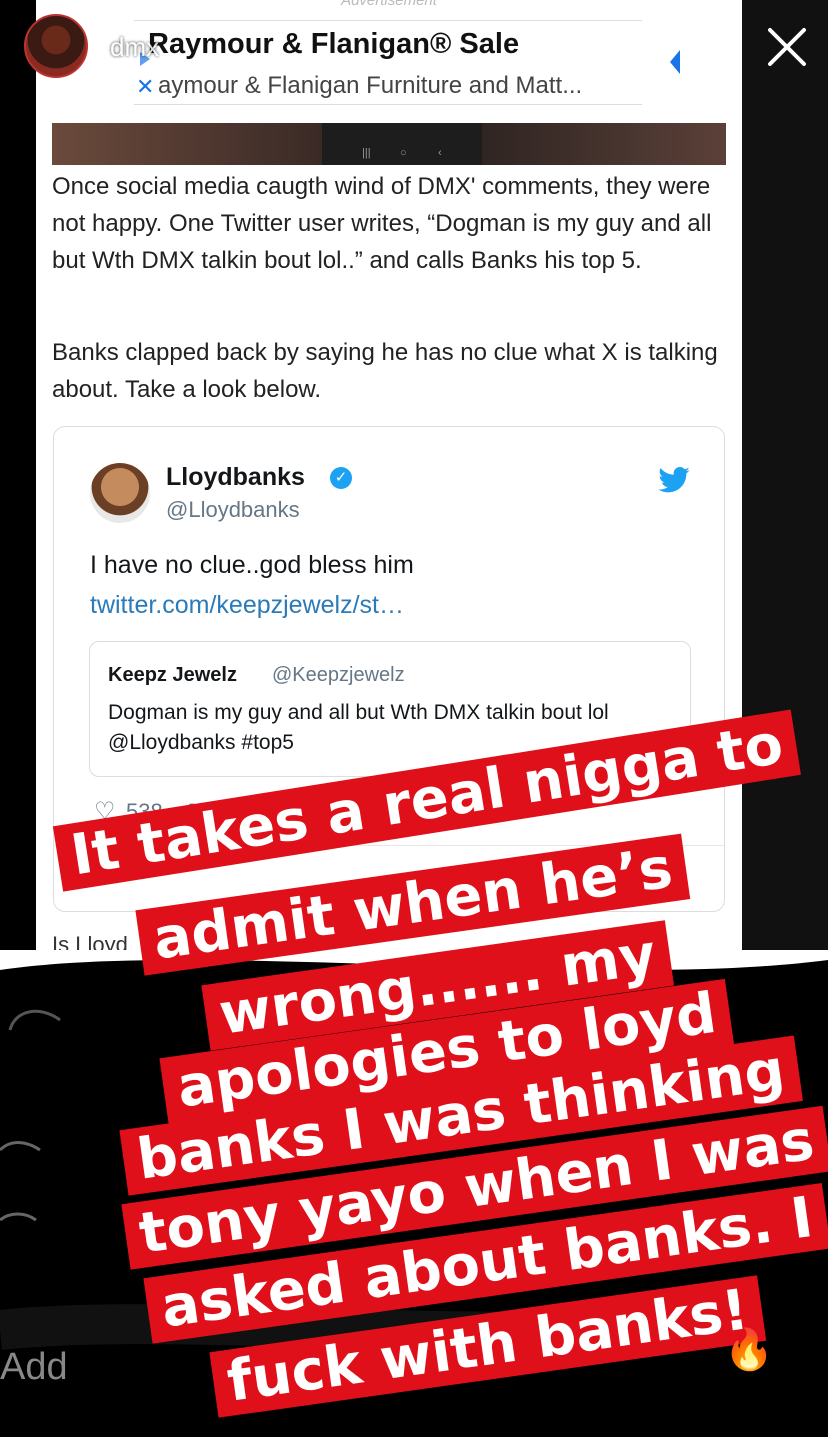  I want to click on tweet-author-name: Lloydbanks, so click(235, 477).